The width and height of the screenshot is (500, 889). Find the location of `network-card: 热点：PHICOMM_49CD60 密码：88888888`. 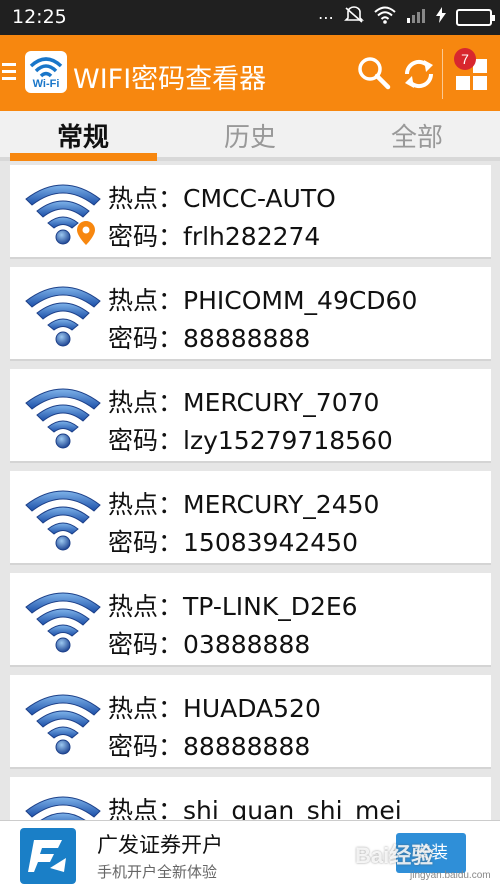

network-card: 热点：PHICOMM_49CD60 密码：88888888 is located at coordinates (250, 314).